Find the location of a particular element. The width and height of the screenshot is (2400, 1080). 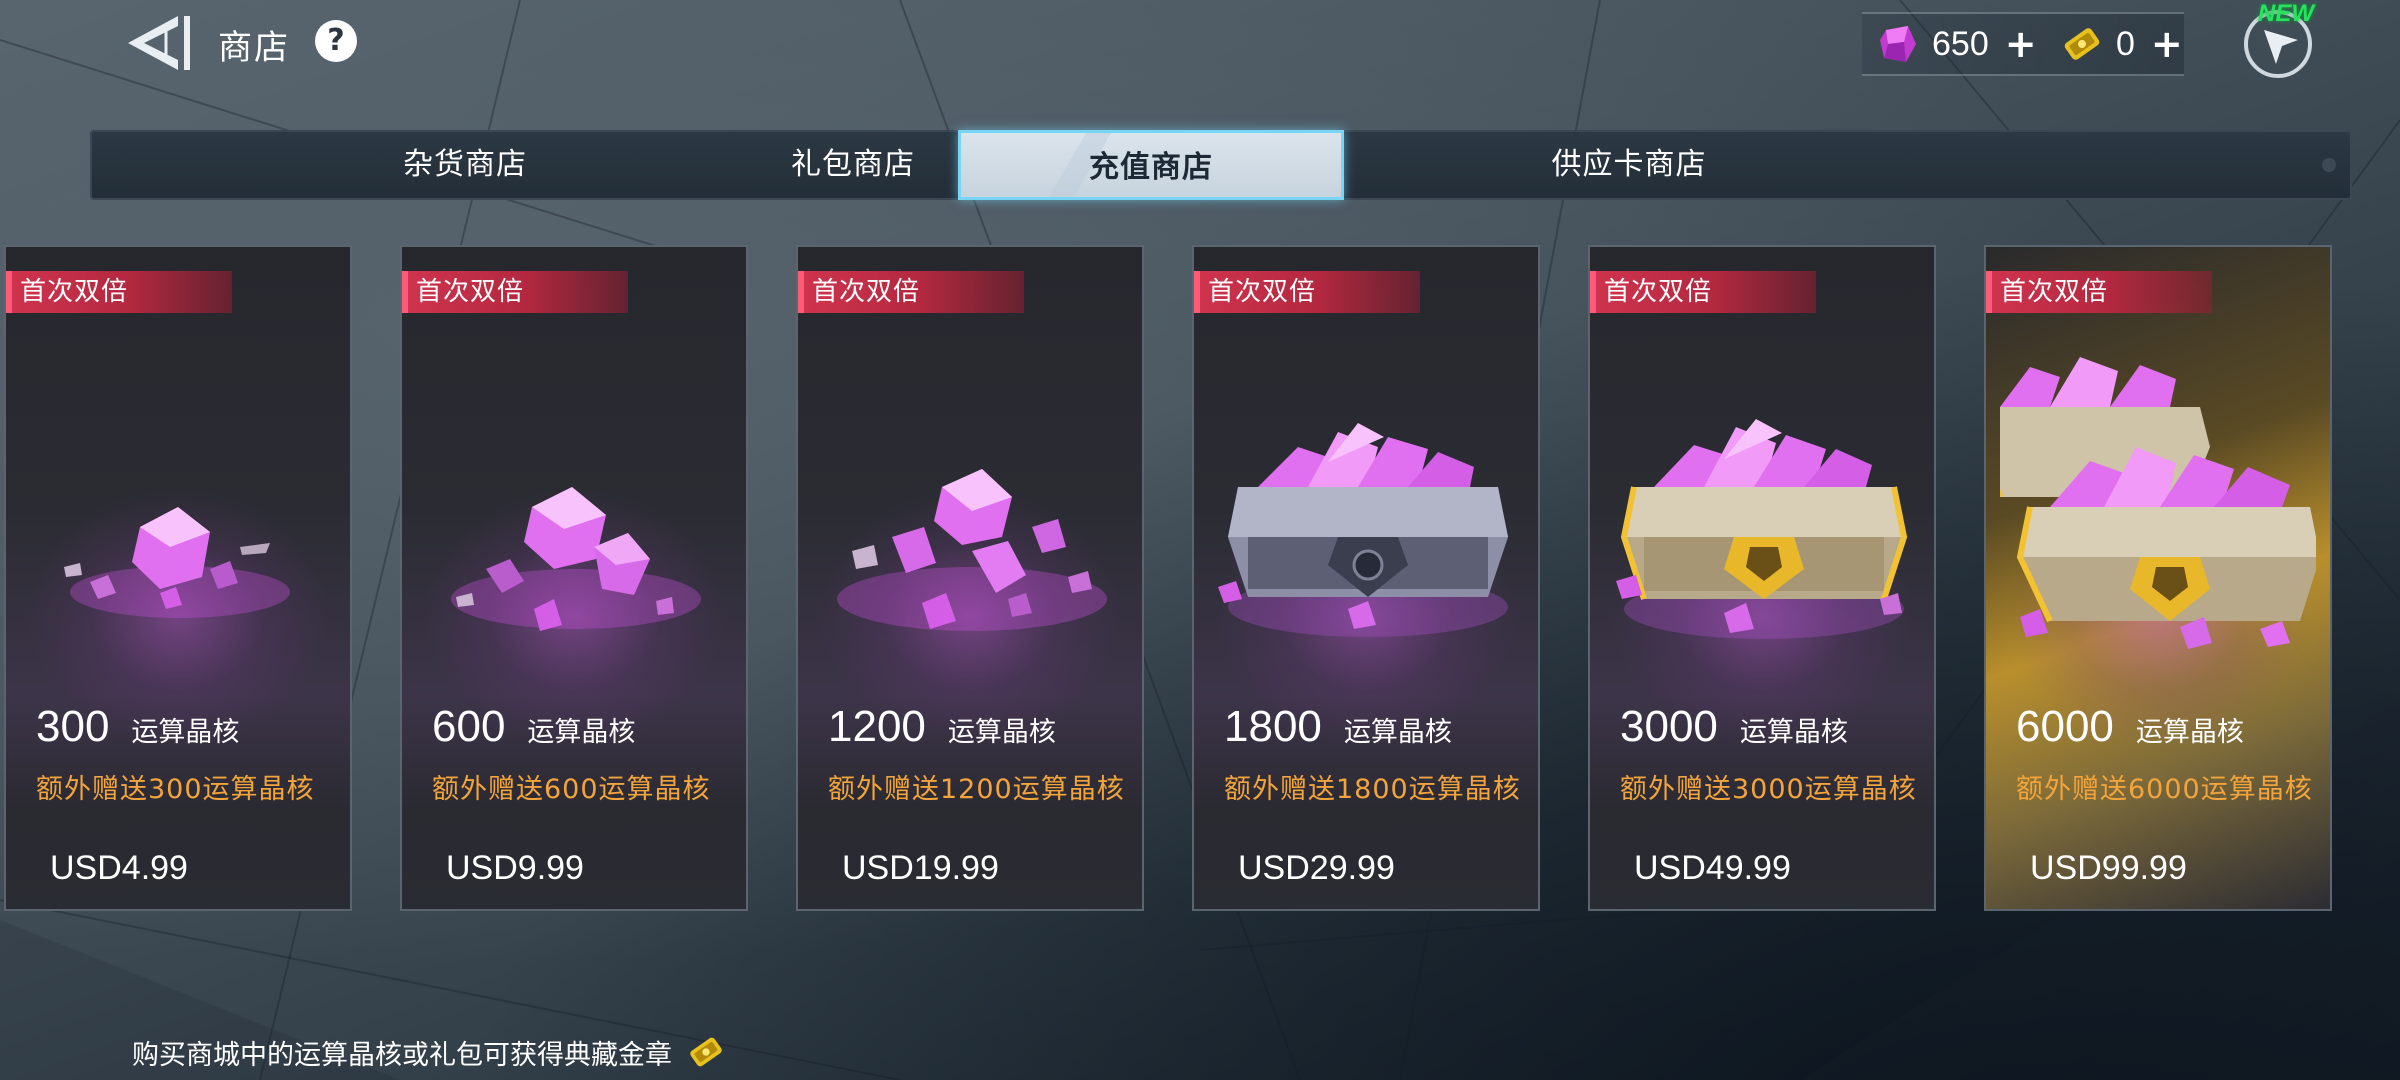

amount-row: 300 运算晶核 is located at coordinates (137, 727).